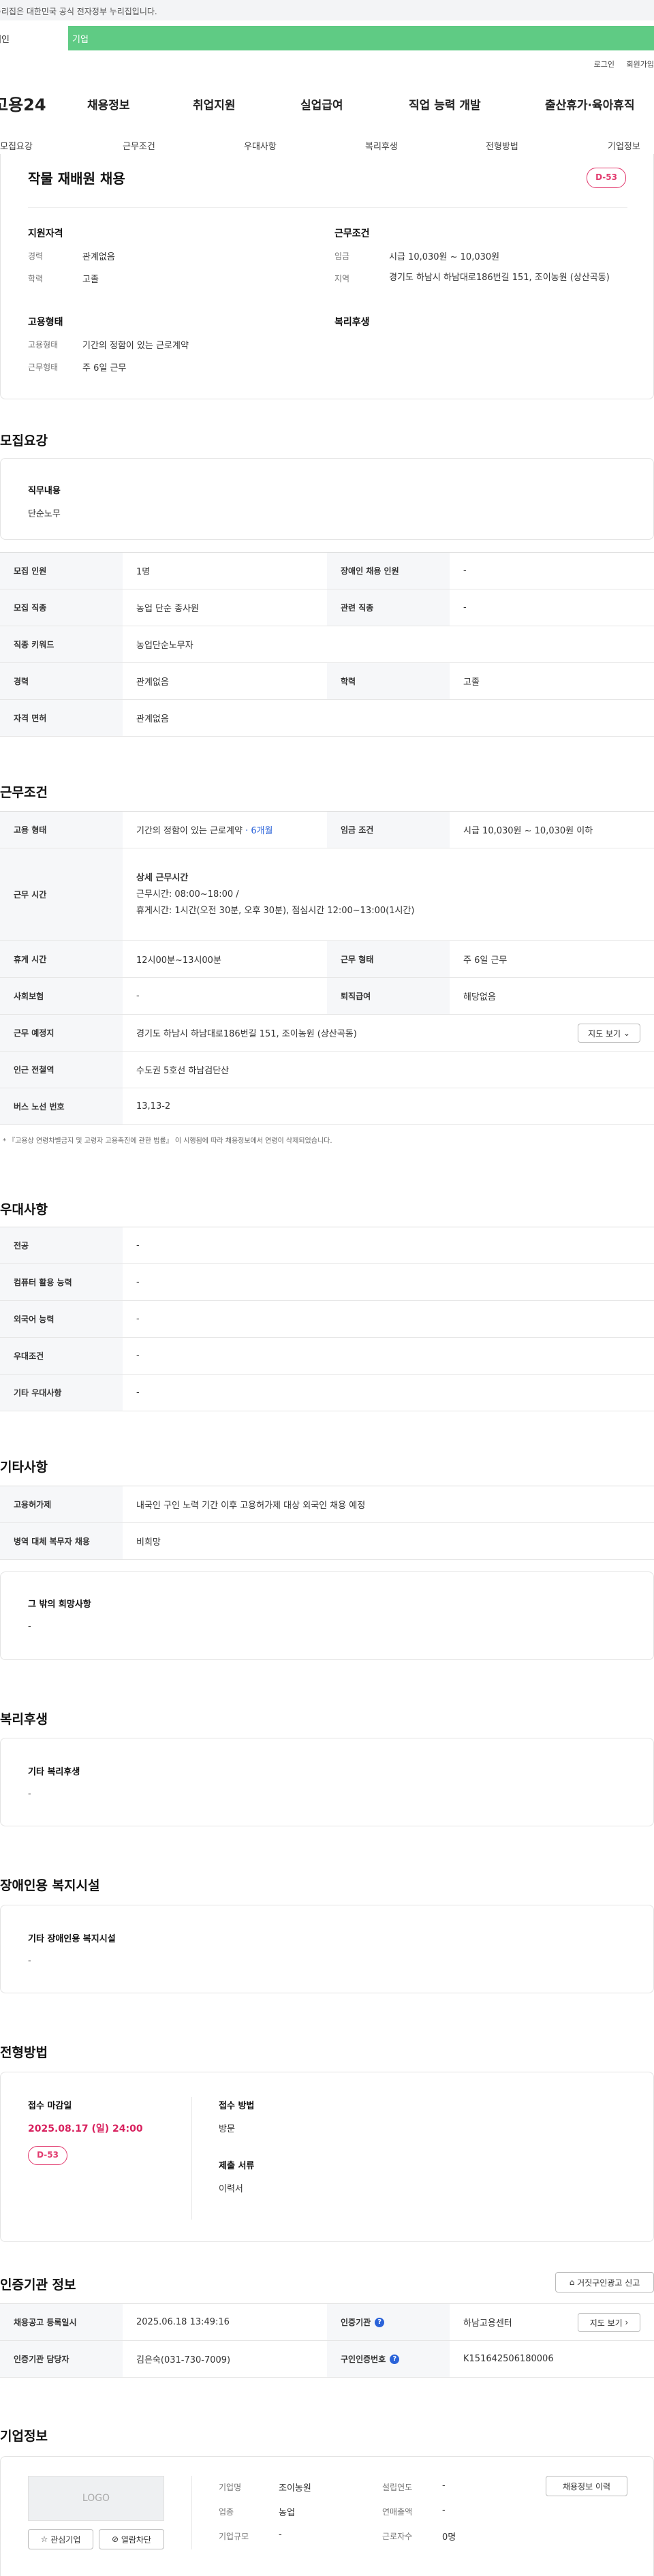 The width and height of the screenshot is (654, 2576). Describe the element at coordinates (226, 2512) in the screenshot. I see `company-industry-label: 업종` at that location.